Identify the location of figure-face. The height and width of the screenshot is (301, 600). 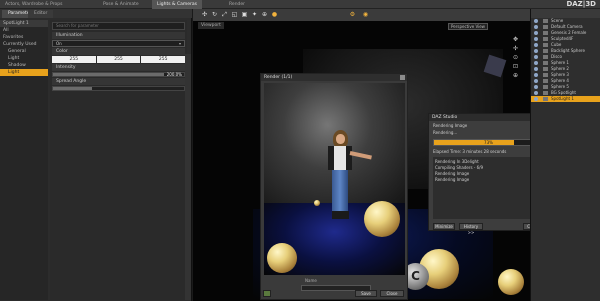
(340, 139).